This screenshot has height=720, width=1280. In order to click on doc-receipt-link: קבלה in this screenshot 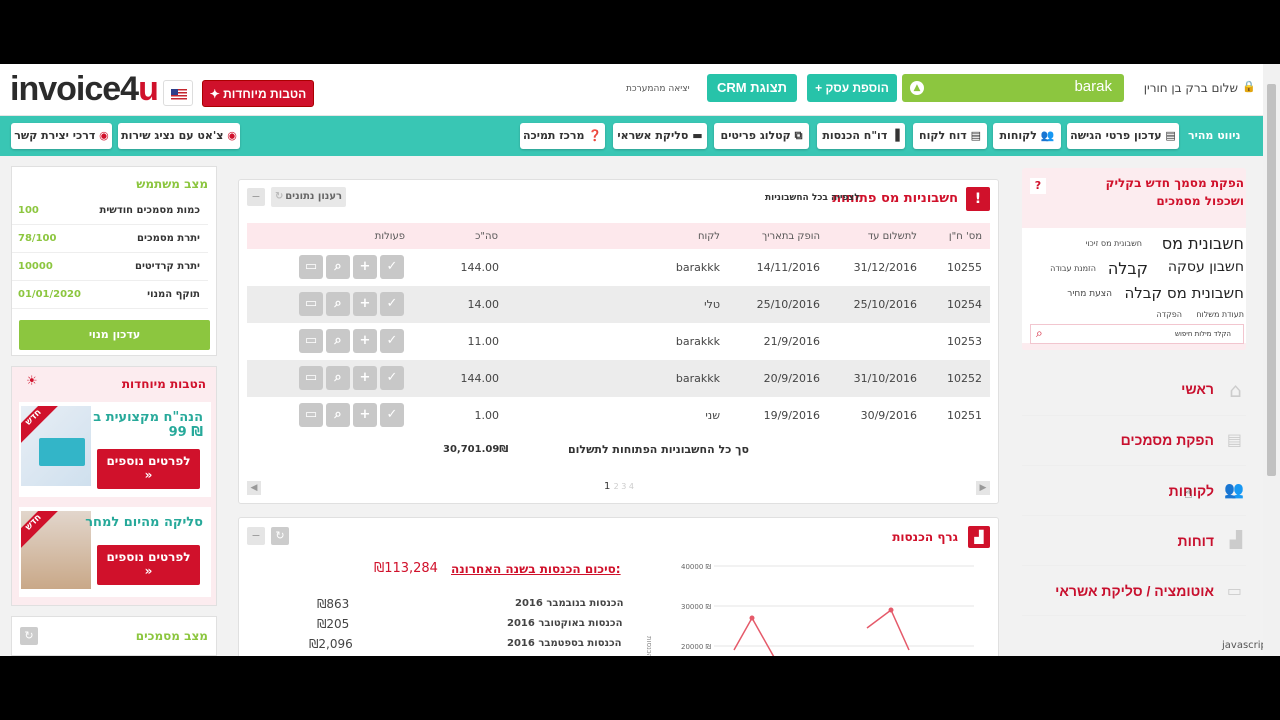, I will do `click(1128, 268)`.